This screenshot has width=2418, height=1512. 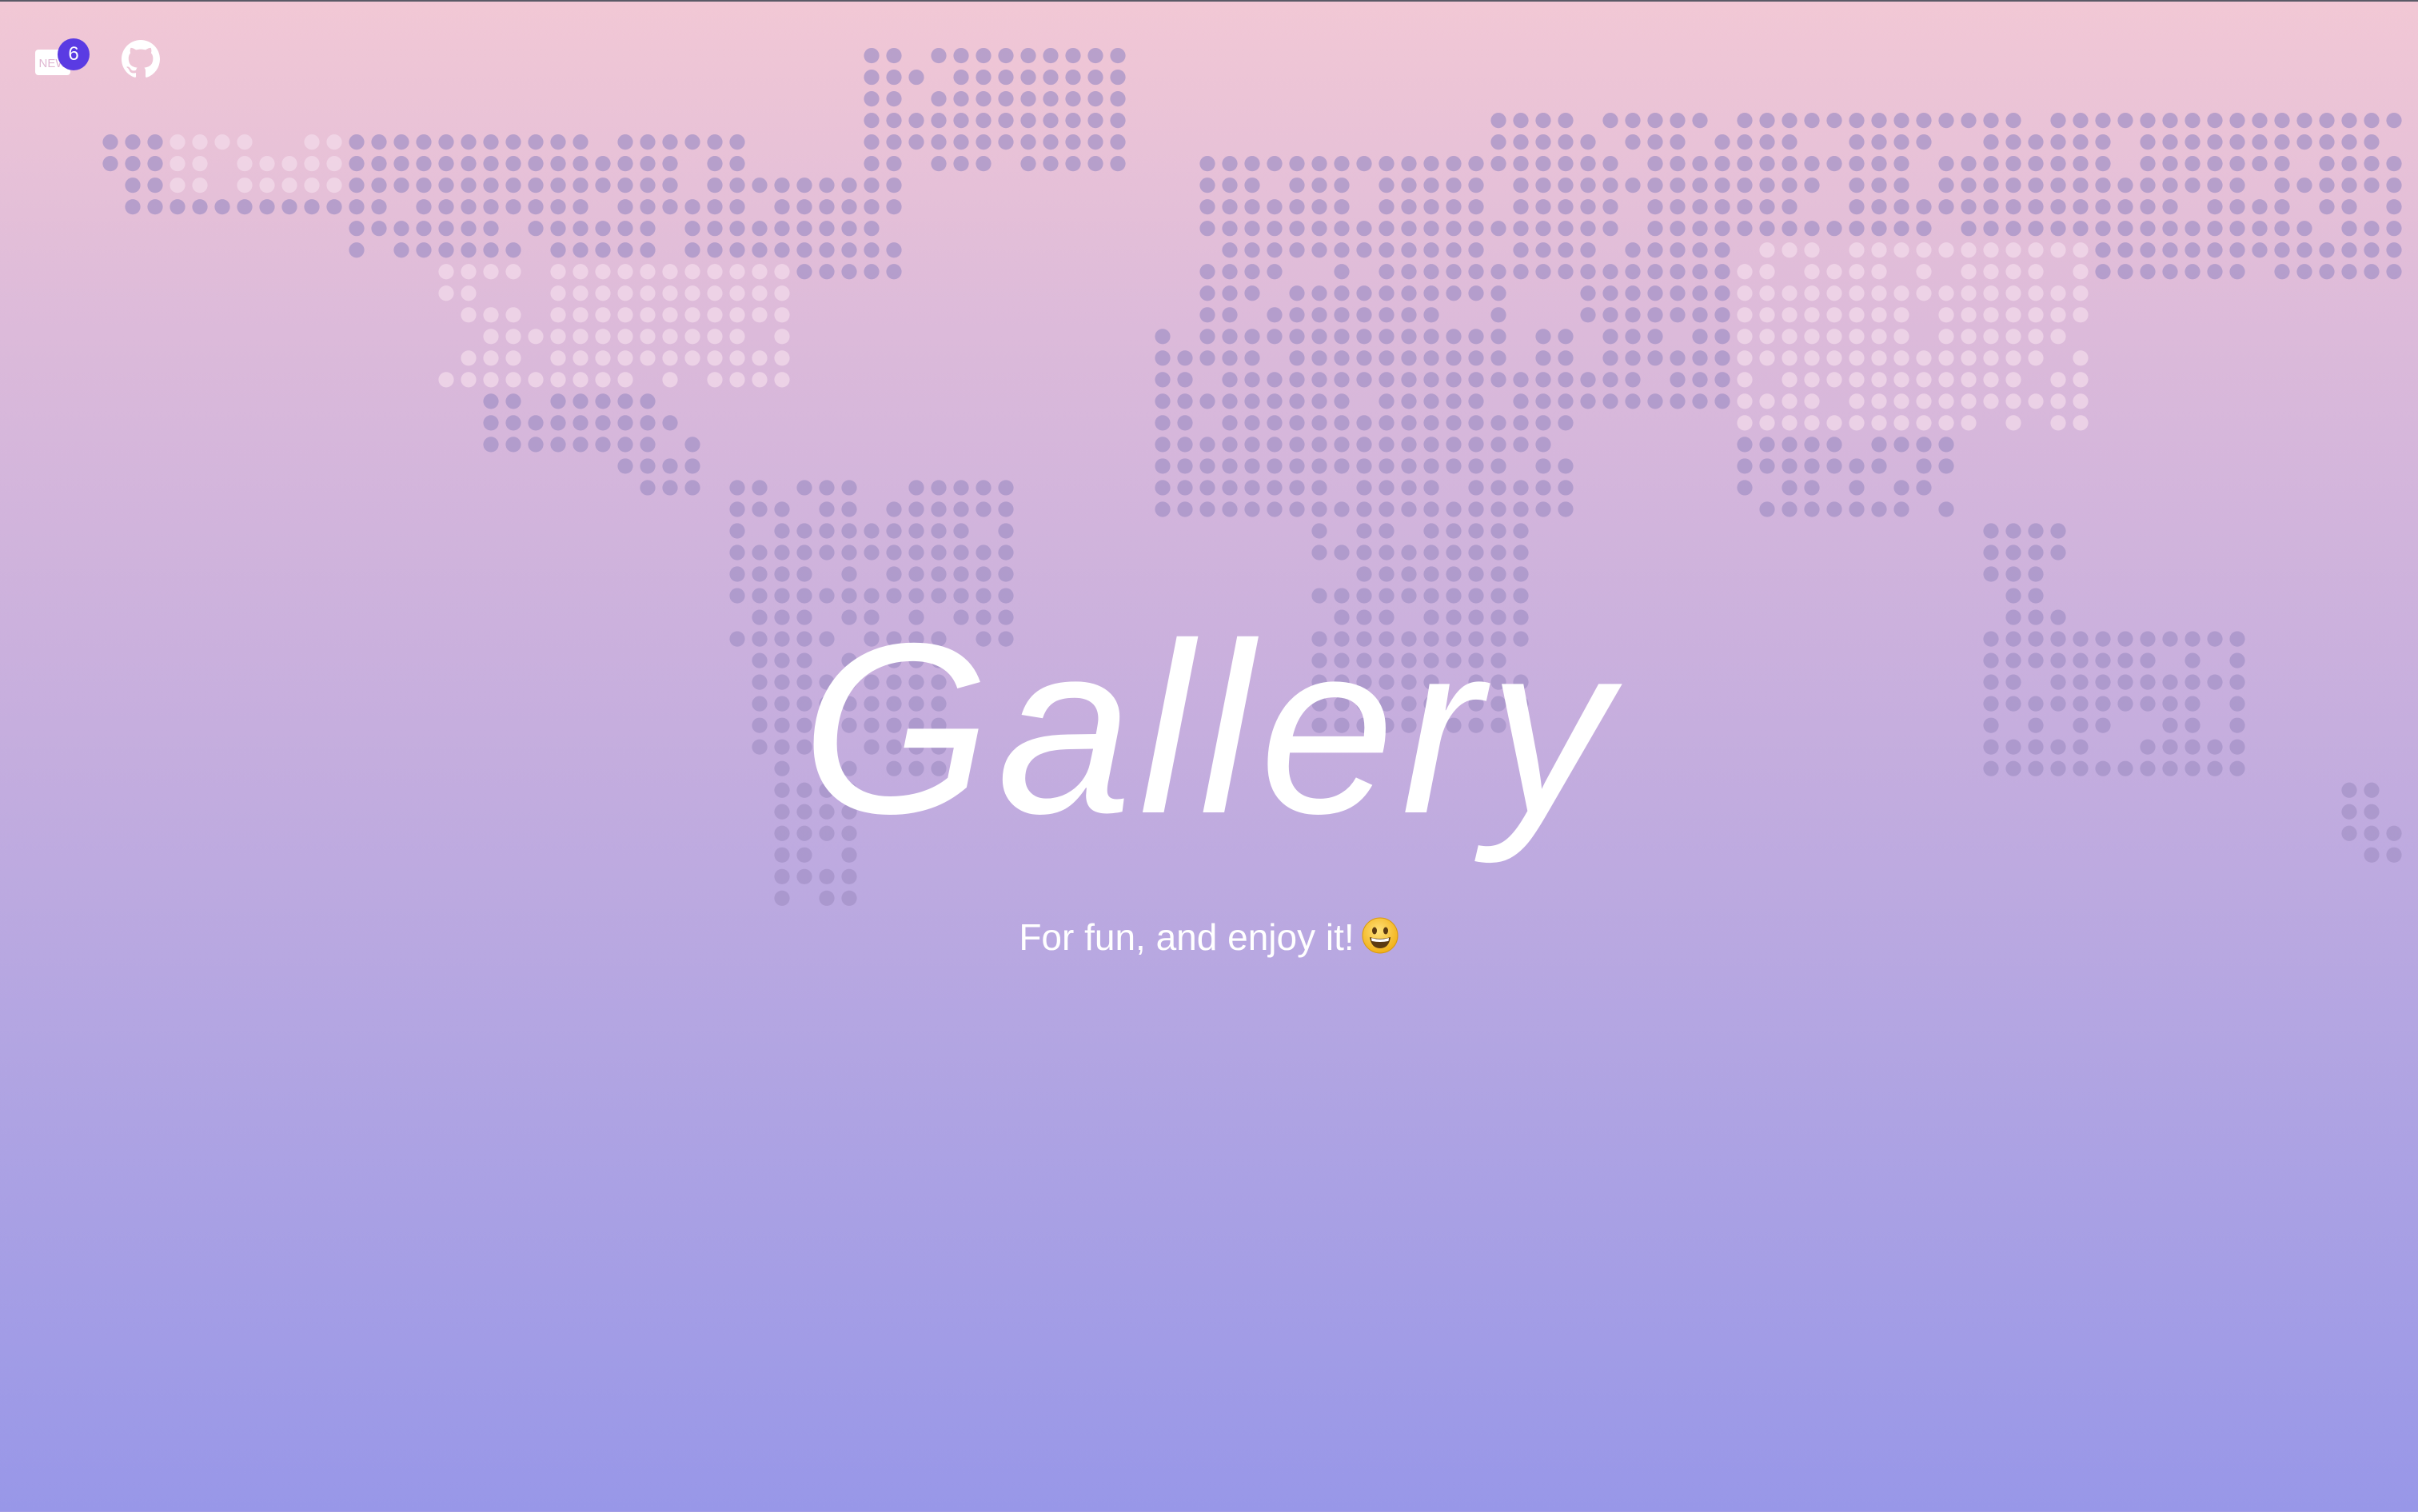 I want to click on page-subtitle: For fun, and enjoy it!, so click(x=1209, y=937).